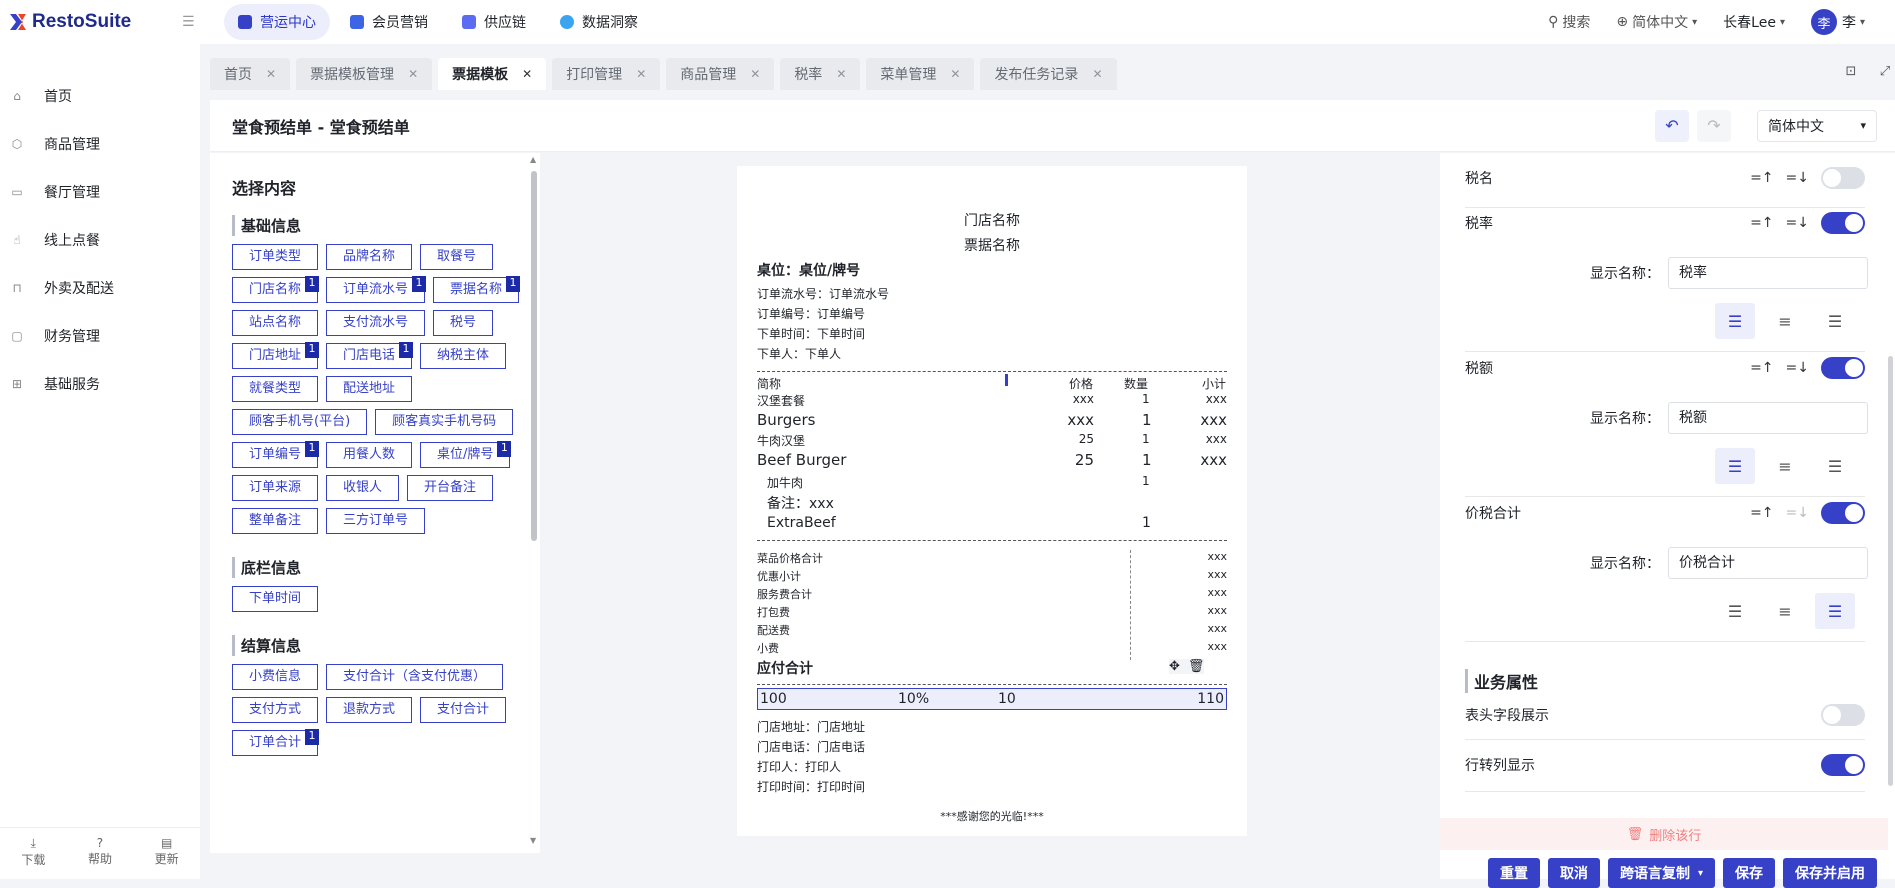 The width and height of the screenshot is (1895, 888). What do you see at coordinates (1574, 873) in the screenshot?
I see `cancel-button: 取消` at bounding box center [1574, 873].